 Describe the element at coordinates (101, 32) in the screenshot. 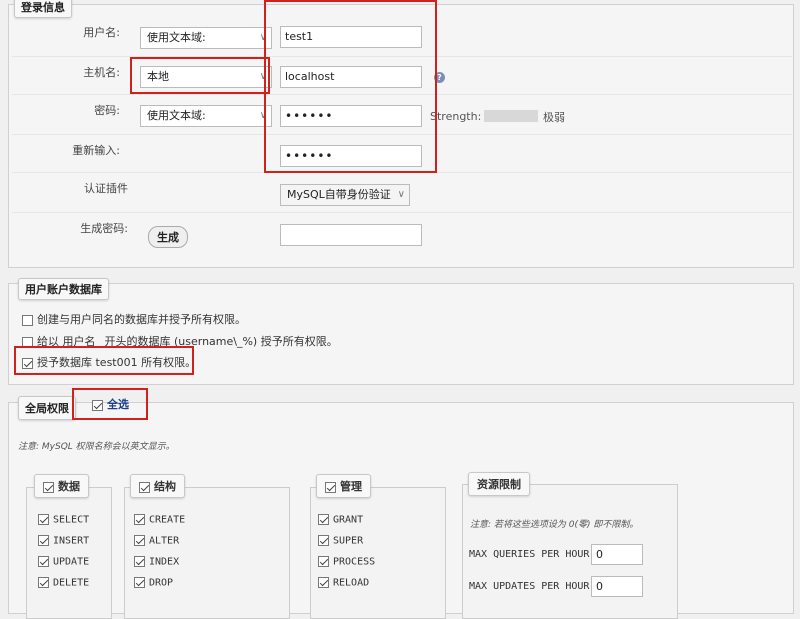

I see `username-label: 用户名:` at that location.